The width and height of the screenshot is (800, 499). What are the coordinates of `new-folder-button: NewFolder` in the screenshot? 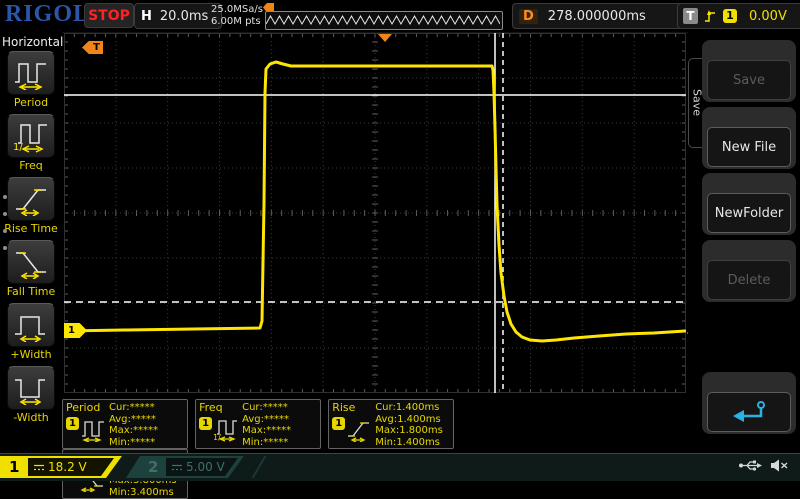 It's located at (749, 213).